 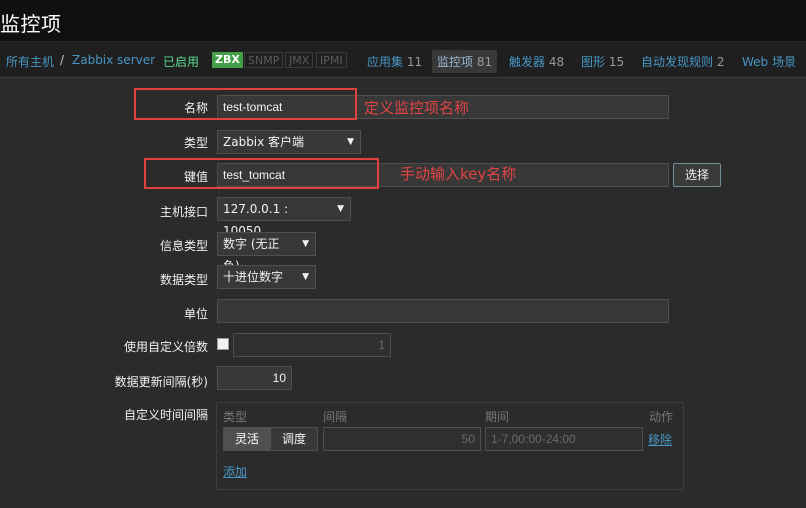 What do you see at coordinates (183, 246) in the screenshot?
I see `info-type-label: 信息类型` at bounding box center [183, 246].